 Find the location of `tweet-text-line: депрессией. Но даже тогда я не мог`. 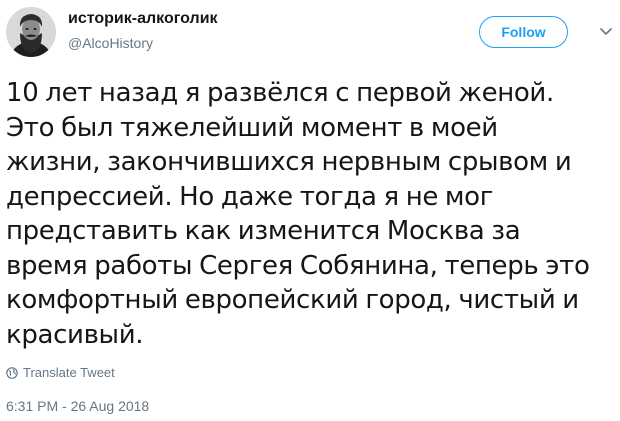

tweet-text-line: депрессией. Но даже тогда я не мог is located at coordinates (250, 196).